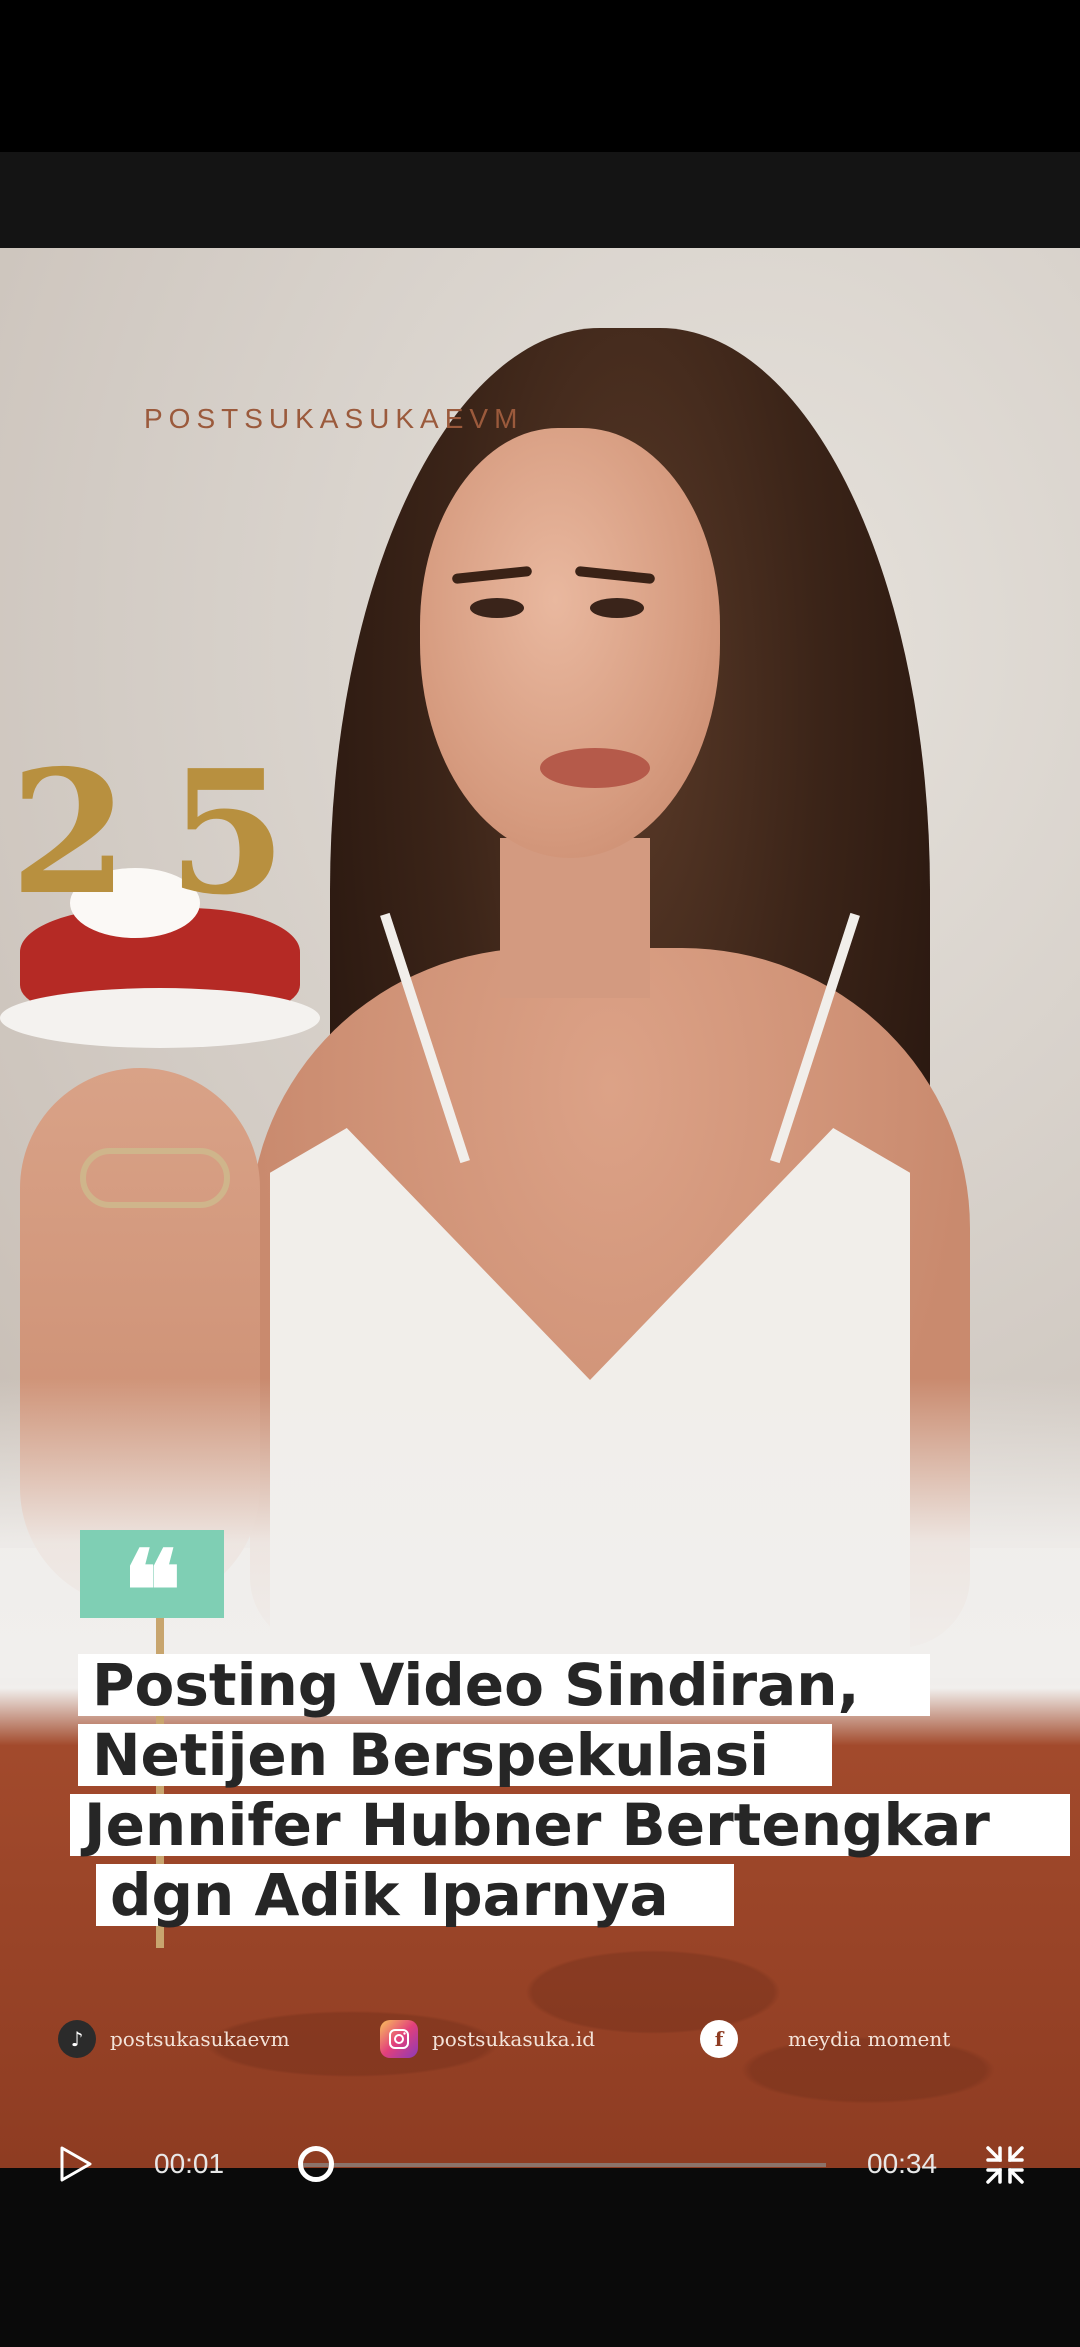 The height and width of the screenshot is (2347, 1080). I want to click on bracelet, so click(155, 1178).